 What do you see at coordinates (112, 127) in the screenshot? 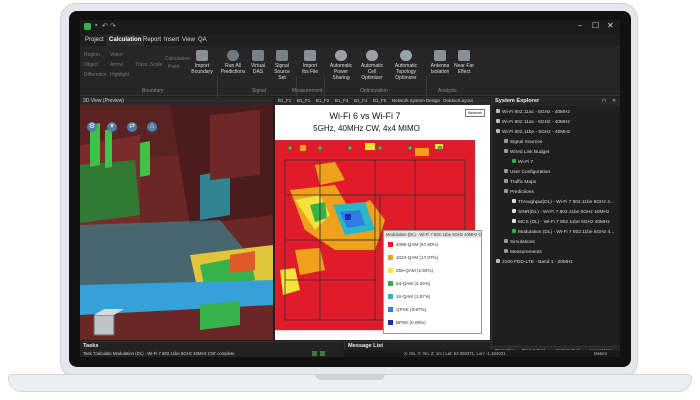
I see `filter-icon: ▾` at bounding box center [112, 127].